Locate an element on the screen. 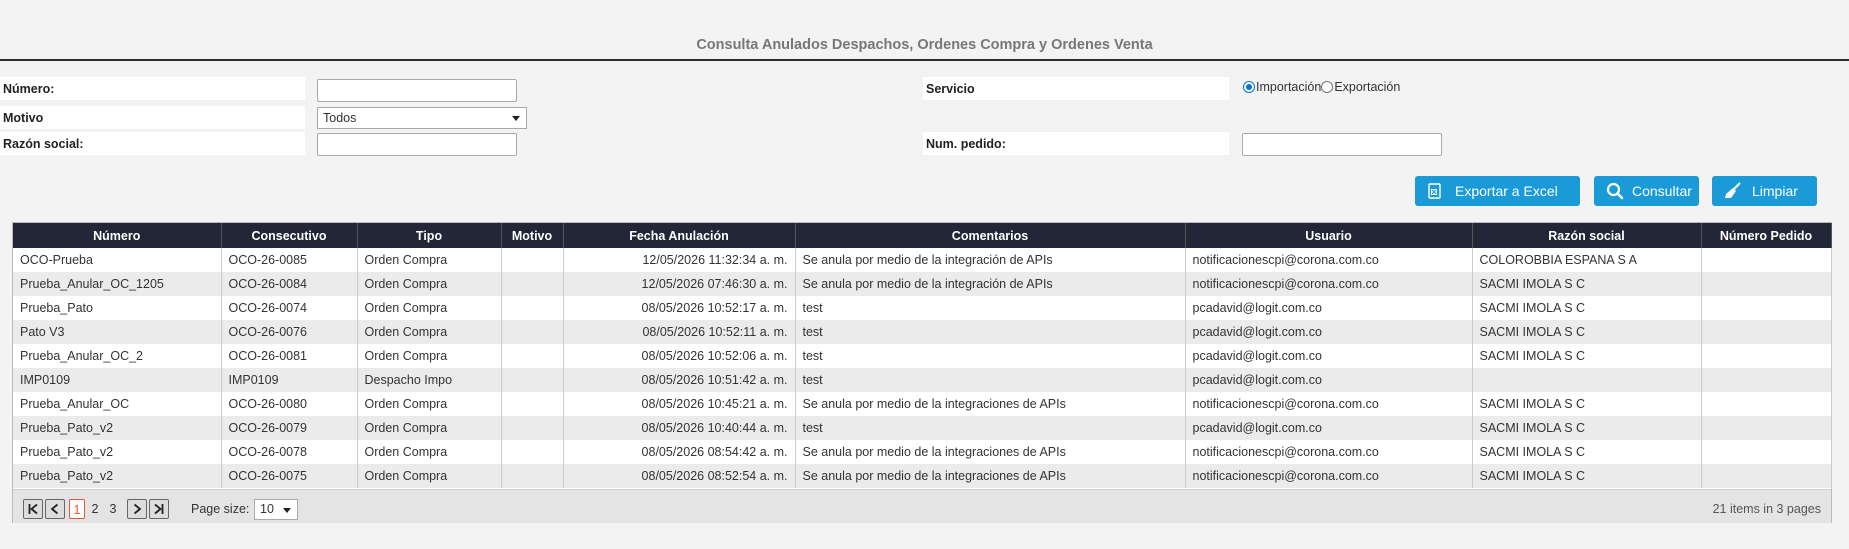 This screenshot has width=1849, height=549. page-link-1: 1 is located at coordinates (77, 509).